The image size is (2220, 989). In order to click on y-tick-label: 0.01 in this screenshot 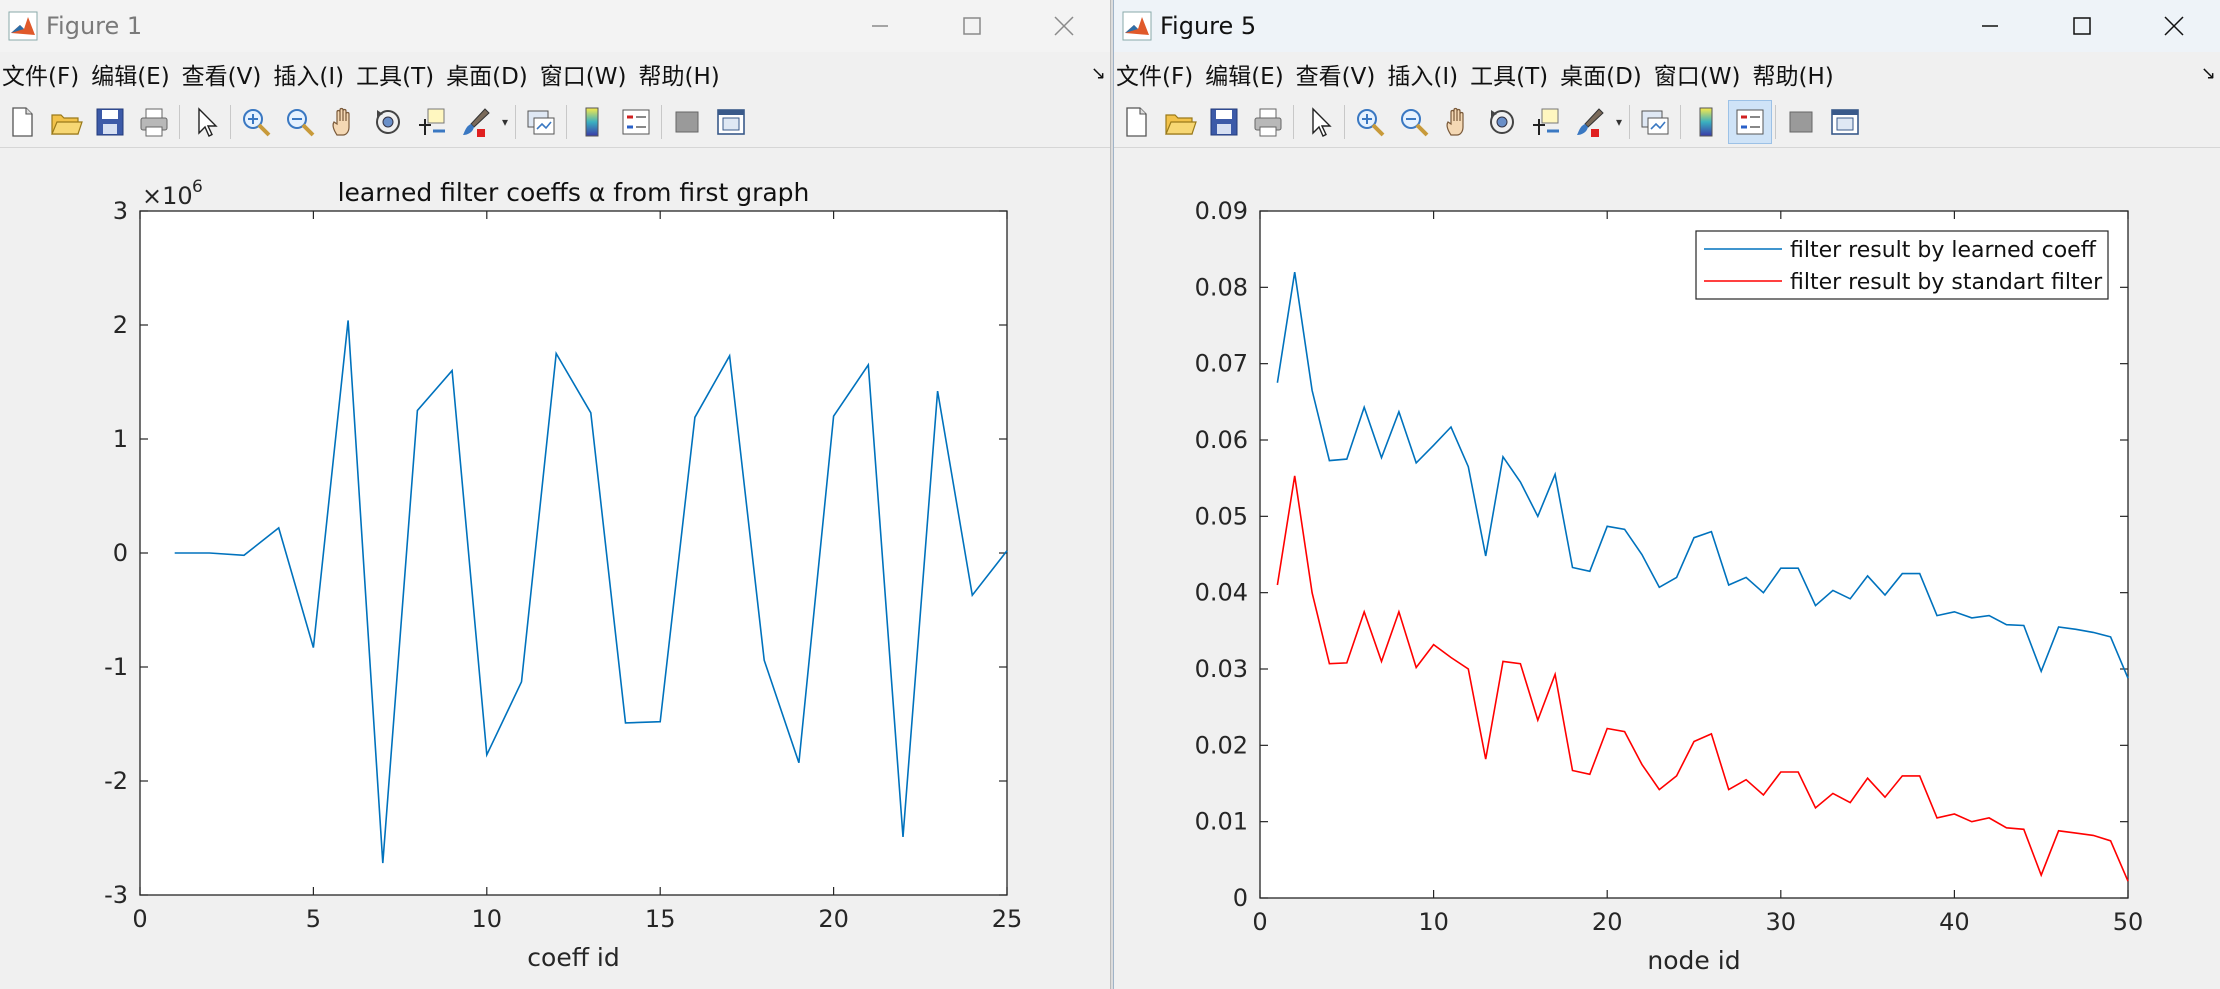, I will do `click(1221, 822)`.